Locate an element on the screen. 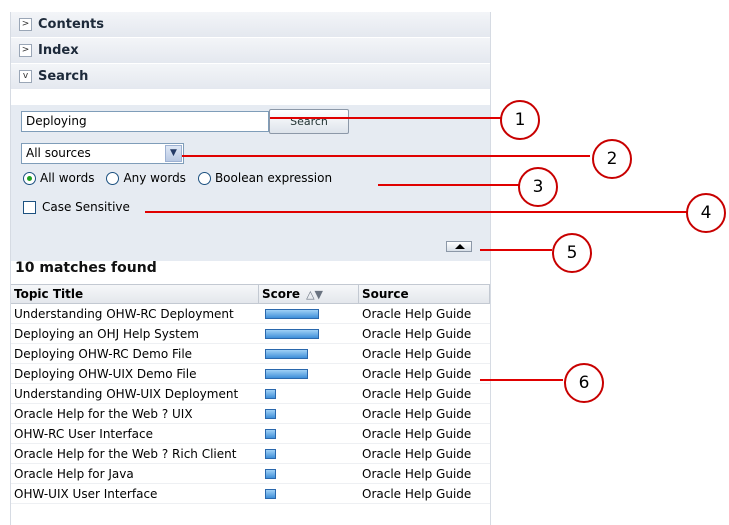  topic-title-link: Deploying OHW-RC Demo File is located at coordinates (135, 353).